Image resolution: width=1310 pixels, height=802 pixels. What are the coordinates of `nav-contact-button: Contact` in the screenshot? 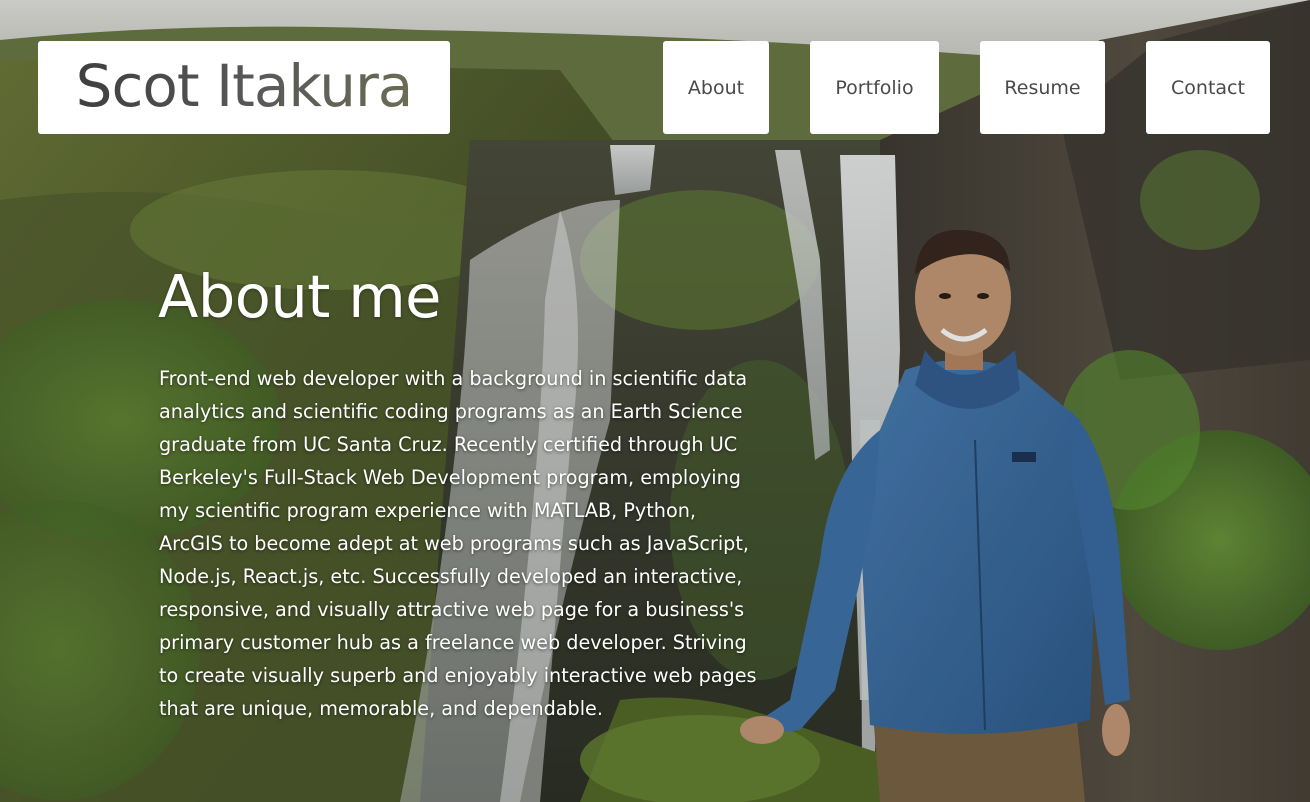 It's located at (1208, 87).